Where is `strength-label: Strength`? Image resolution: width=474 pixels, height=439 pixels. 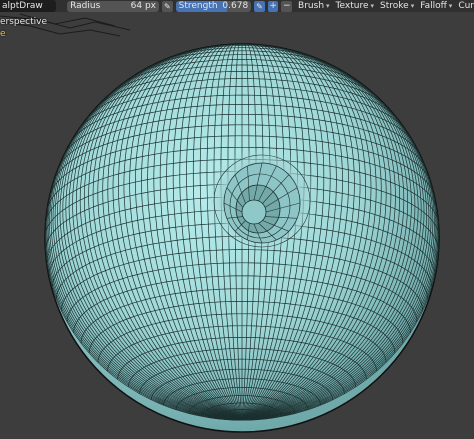 strength-label: Strength is located at coordinates (198, 6).